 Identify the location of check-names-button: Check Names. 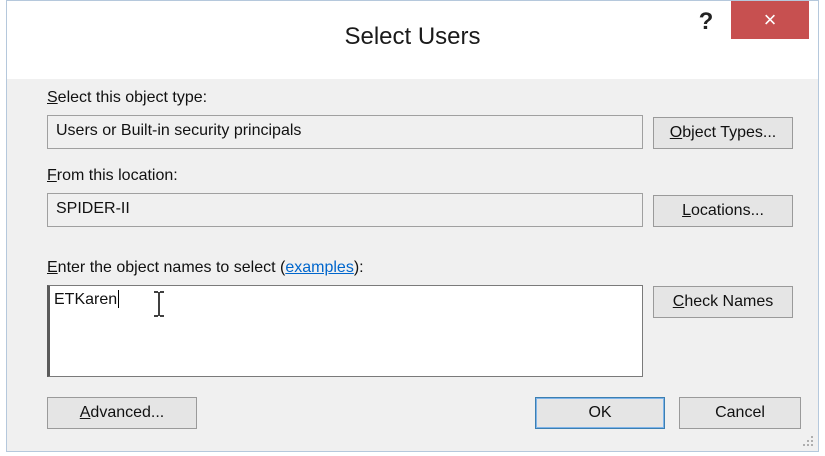
(723, 302).